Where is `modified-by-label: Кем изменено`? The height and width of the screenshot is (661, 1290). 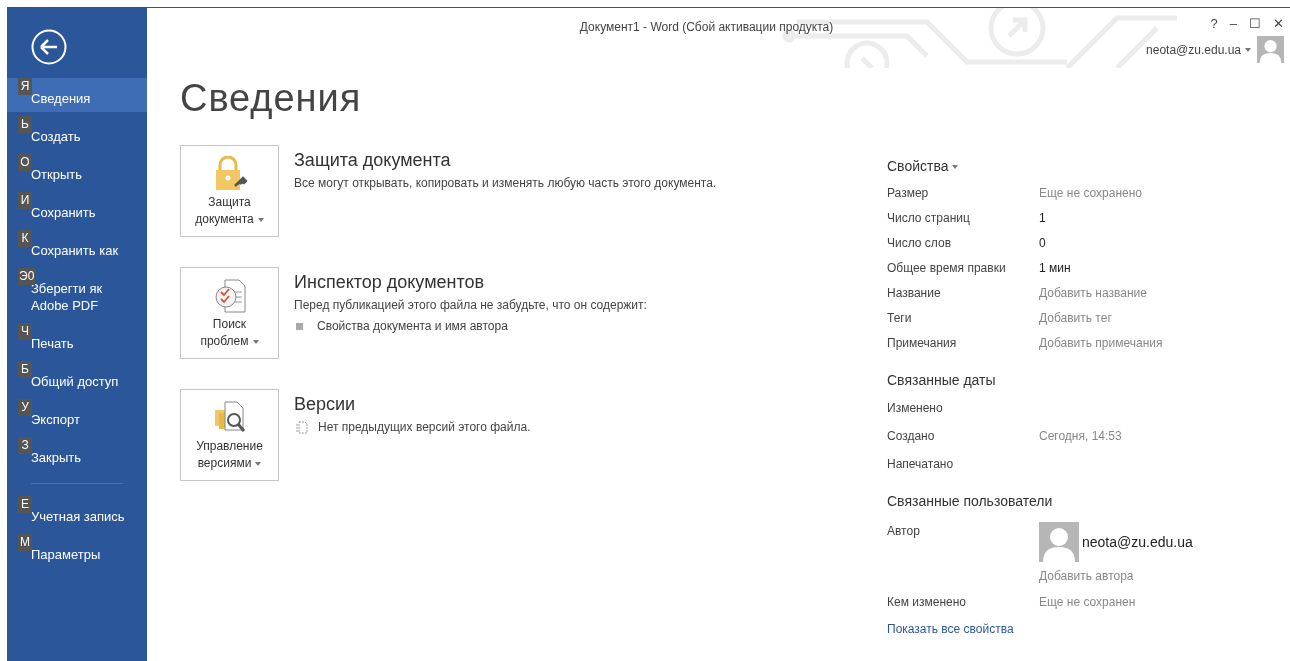
modified-by-label: Кем изменено is located at coordinates (927, 602).